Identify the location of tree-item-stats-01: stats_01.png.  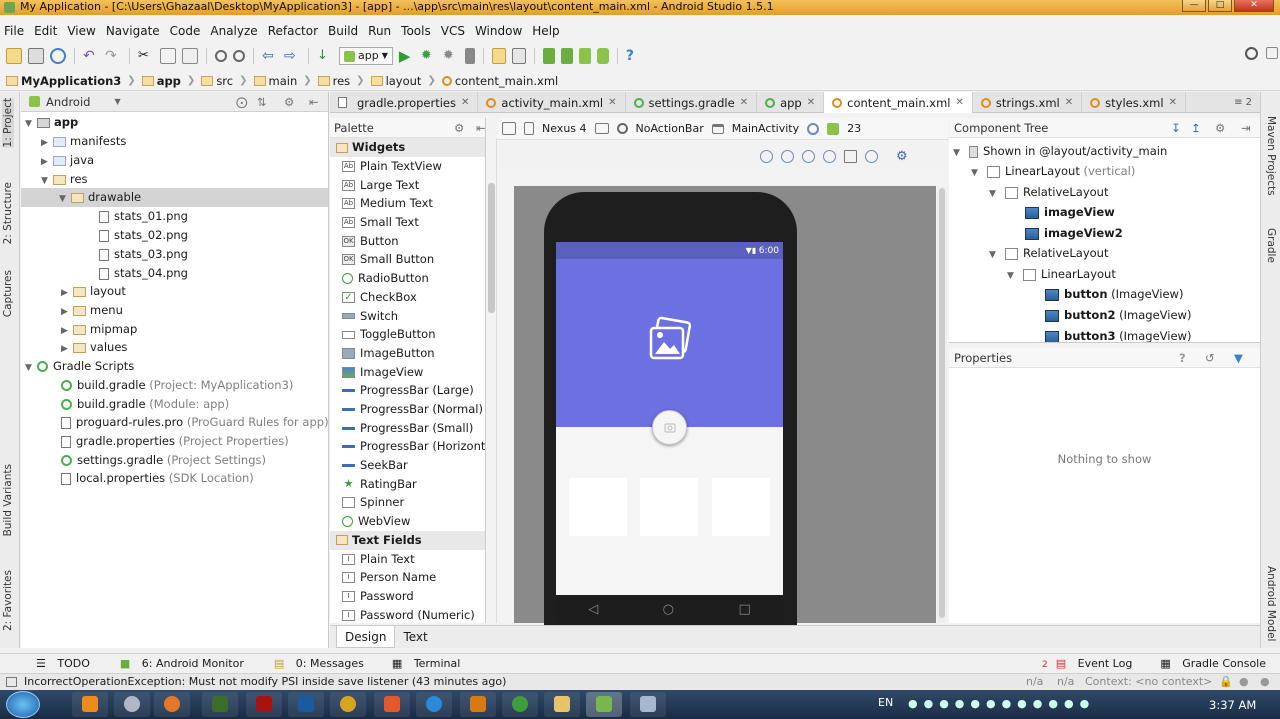
(143, 216).